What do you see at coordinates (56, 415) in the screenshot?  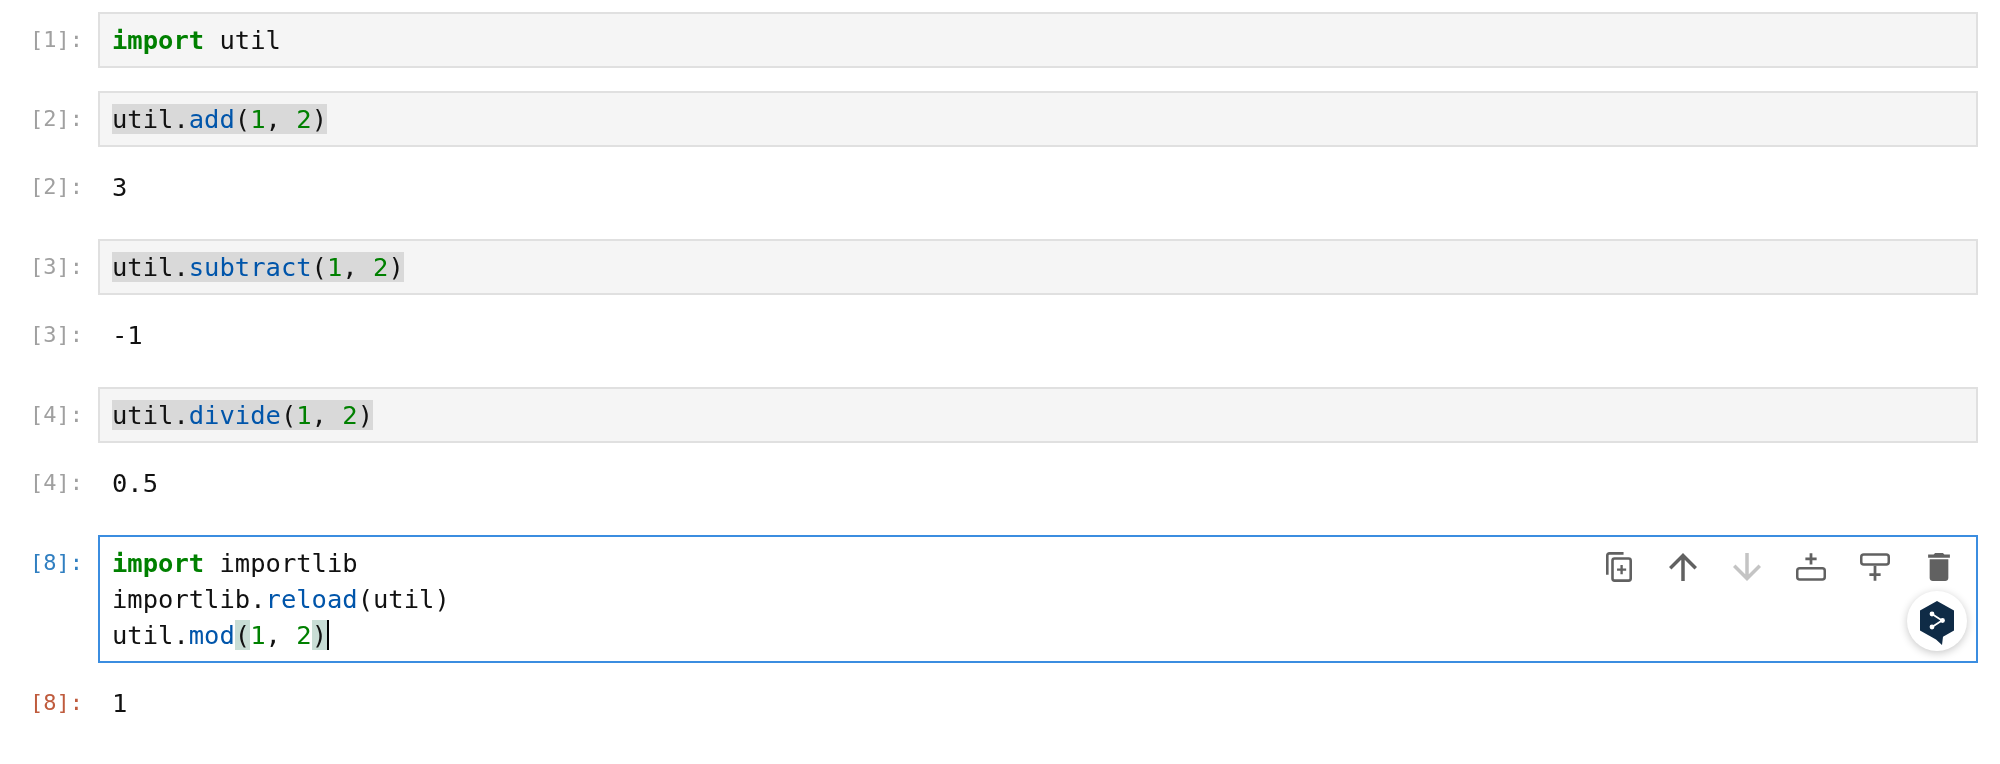 I see `input-prompt: [4]:` at bounding box center [56, 415].